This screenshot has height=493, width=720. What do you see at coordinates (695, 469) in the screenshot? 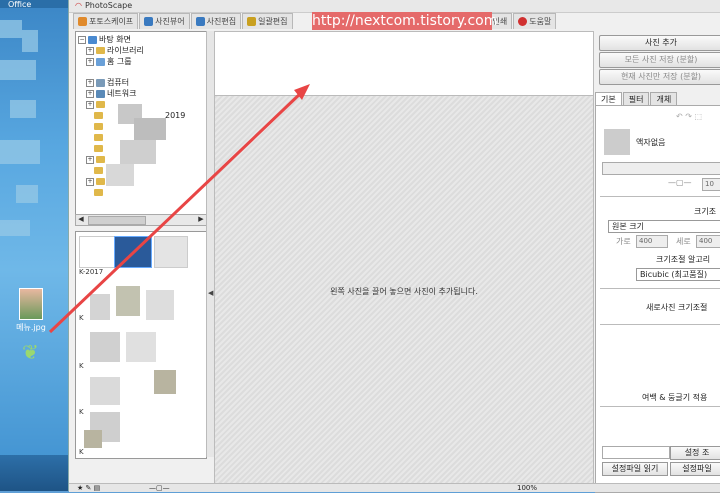
I see `settings-file-button: 설정파일` at bounding box center [695, 469].